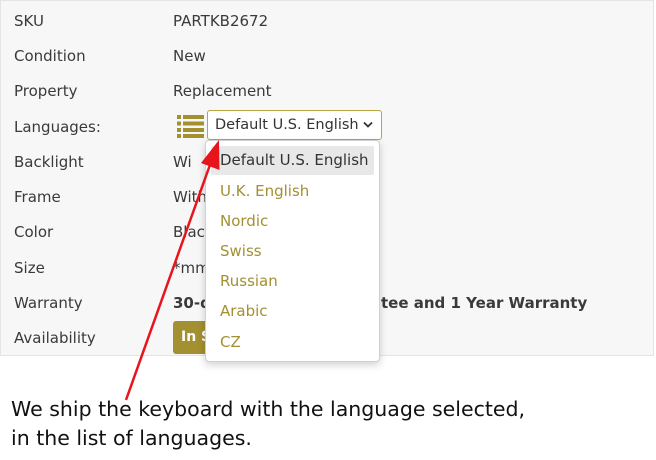 The image size is (656, 460). I want to click on spec-label: Property, so click(46, 91).